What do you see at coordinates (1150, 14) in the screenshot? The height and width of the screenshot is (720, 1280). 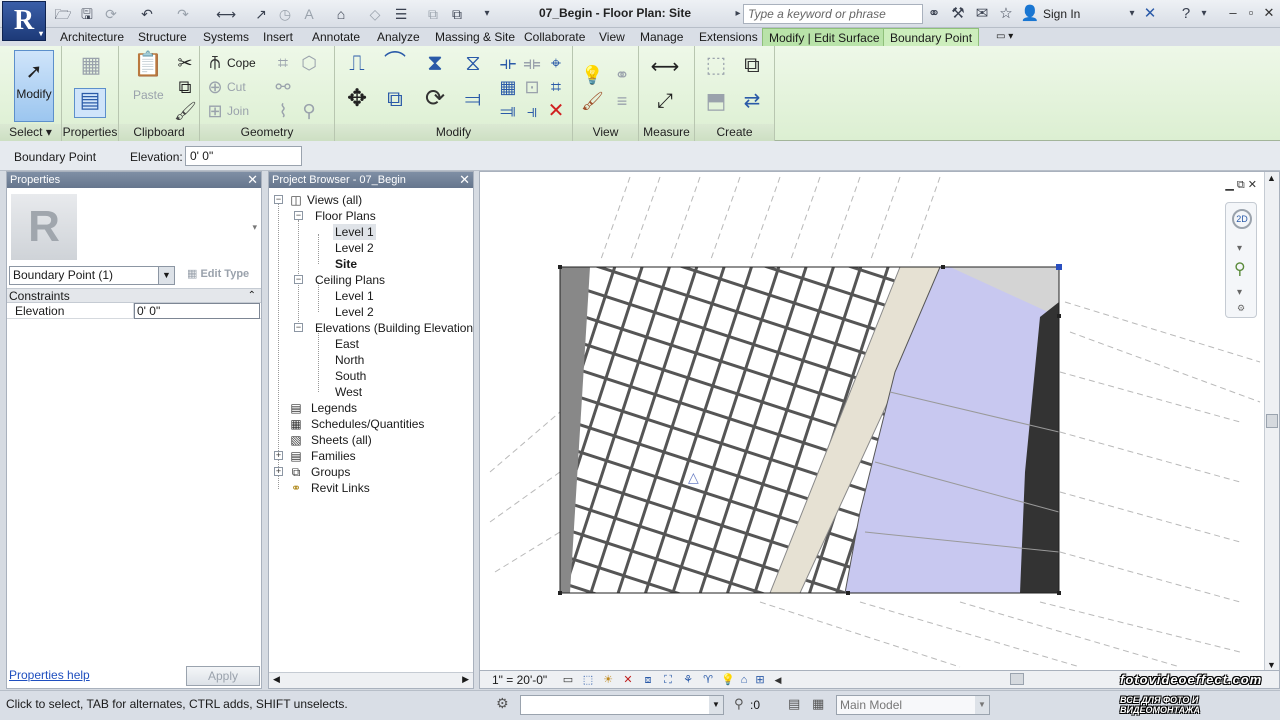 I see `exchange-apps-icon: ✕` at bounding box center [1150, 14].